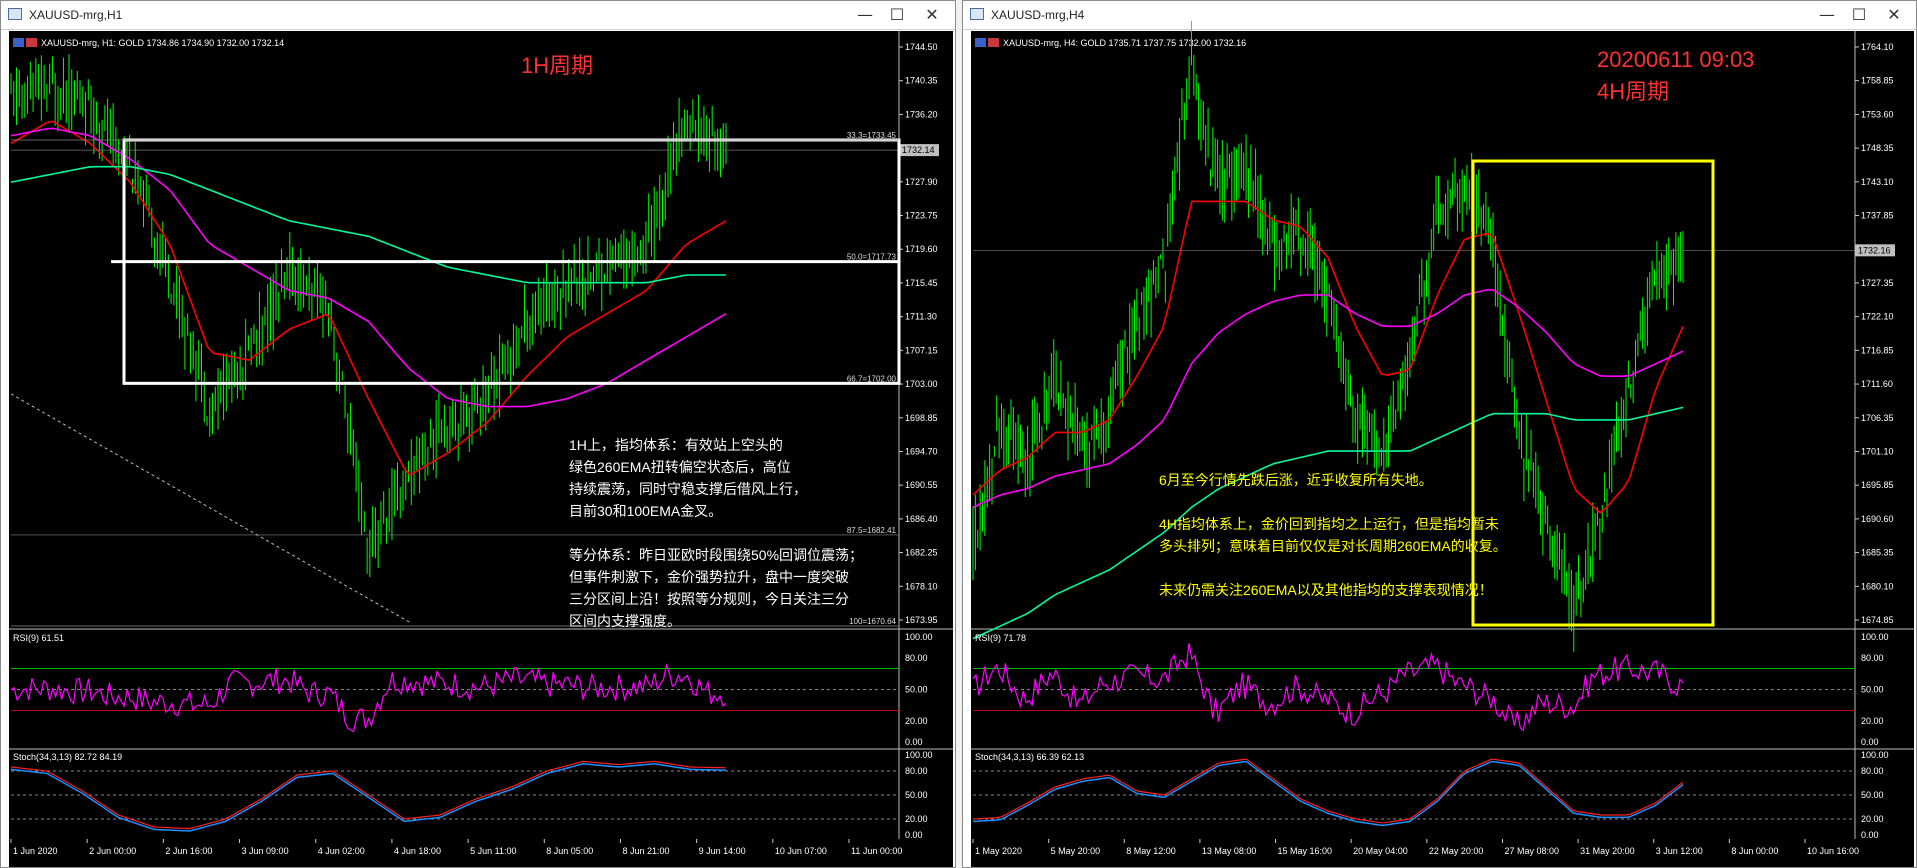 This screenshot has height=868, width=1917. What do you see at coordinates (1296, 480) in the screenshot?
I see `analysis-note-line: 6月至今行情先跌后涨，近乎收复所有失地。` at bounding box center [1296, 480].